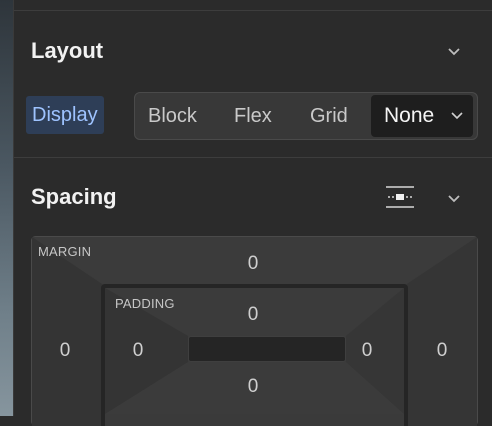 The width and height of the screenshot is (492, 426). I want to click on margin-top-value: 0, so click(253, 264).